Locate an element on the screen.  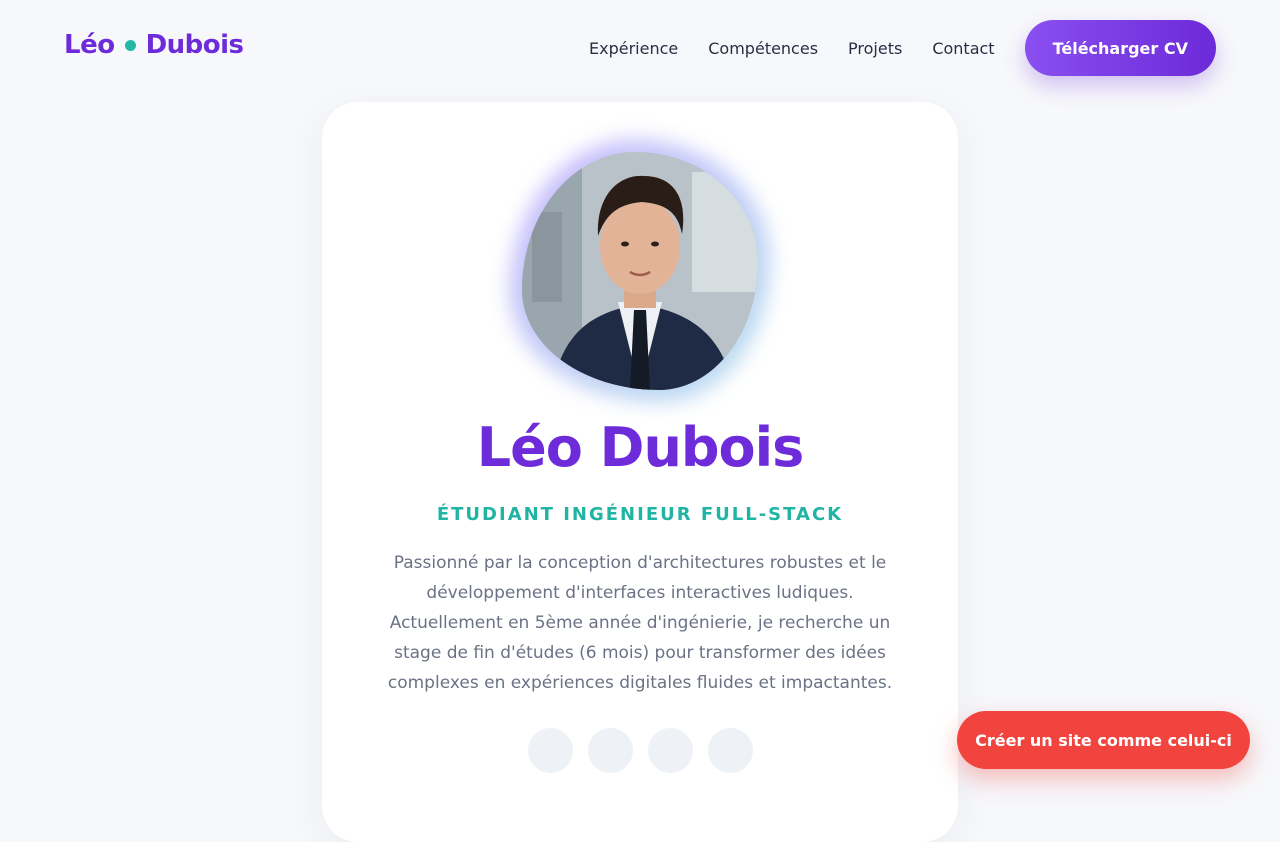
profile-photo-icon is located at coordinates (640, 271).